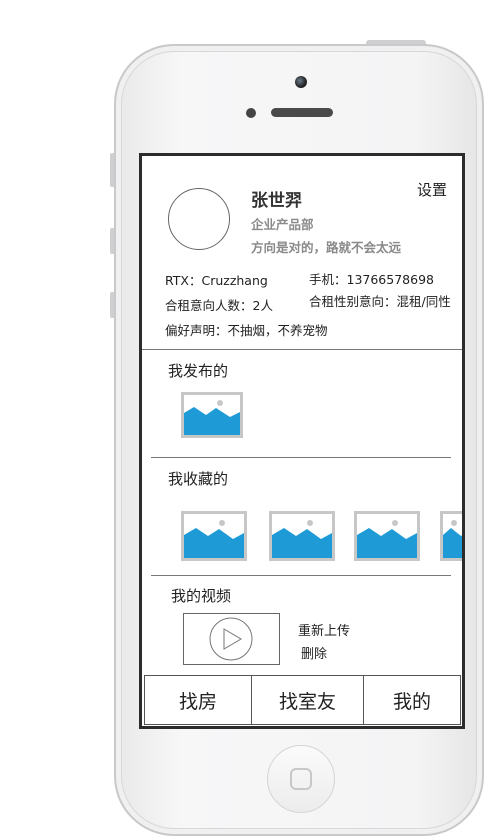 This screenshot has height=840, width=490. I want to click on section-title-favorites: 我收藏的, so click(198, 479).